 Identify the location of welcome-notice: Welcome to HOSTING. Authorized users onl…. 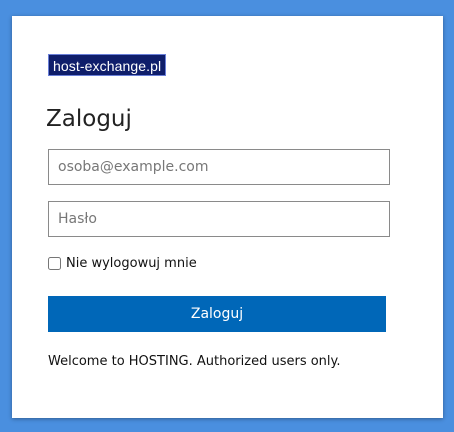
(194, 361).